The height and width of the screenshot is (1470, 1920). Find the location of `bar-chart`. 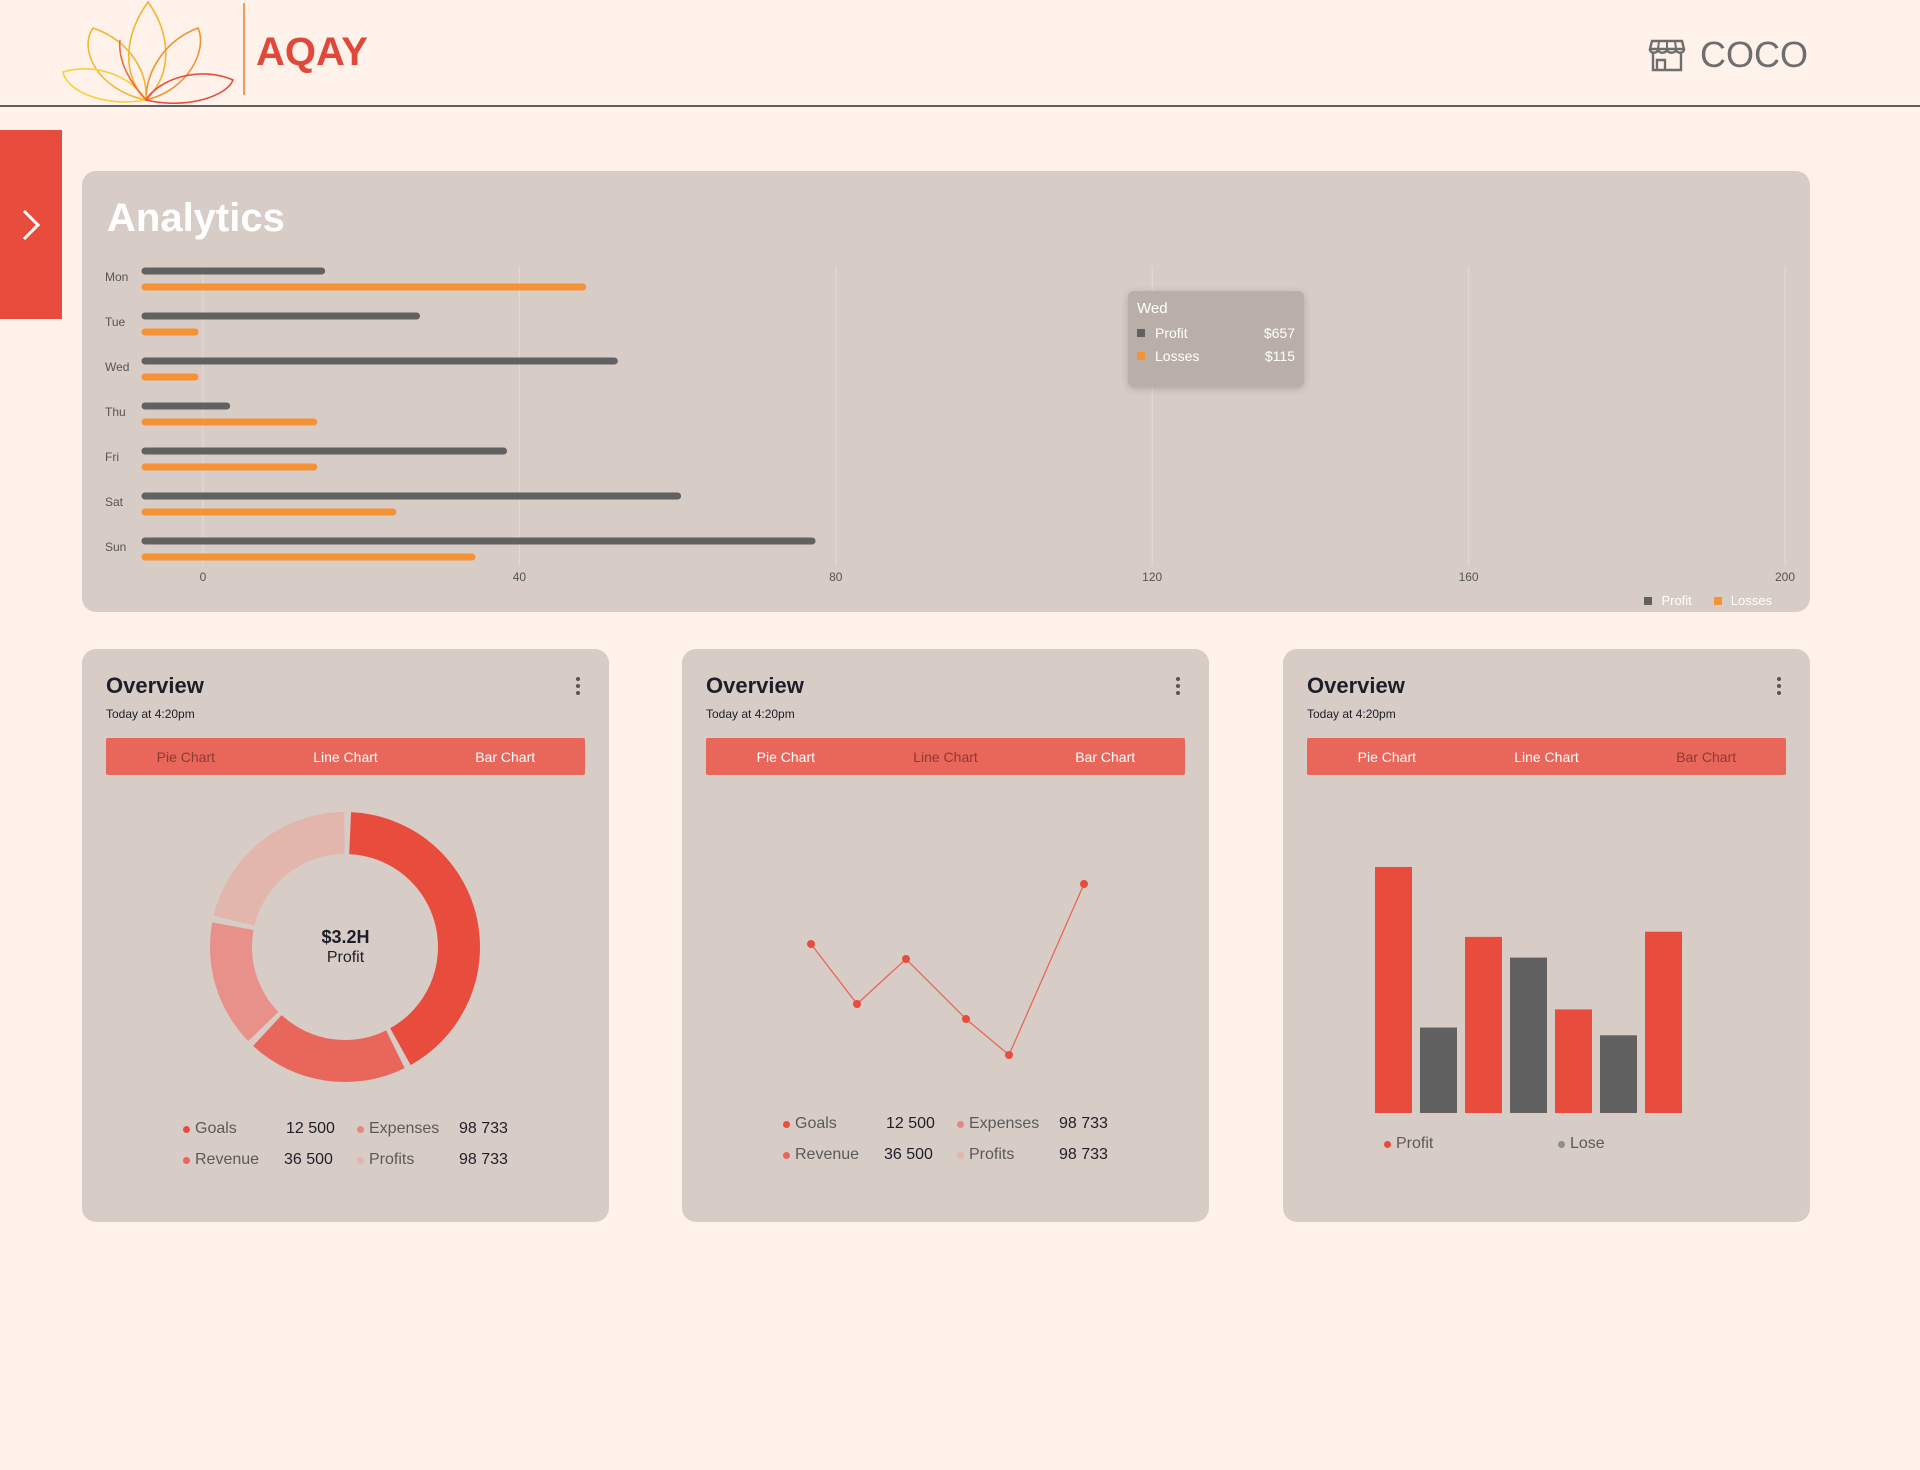

bar-chart is located at coordinates (1528, 989).